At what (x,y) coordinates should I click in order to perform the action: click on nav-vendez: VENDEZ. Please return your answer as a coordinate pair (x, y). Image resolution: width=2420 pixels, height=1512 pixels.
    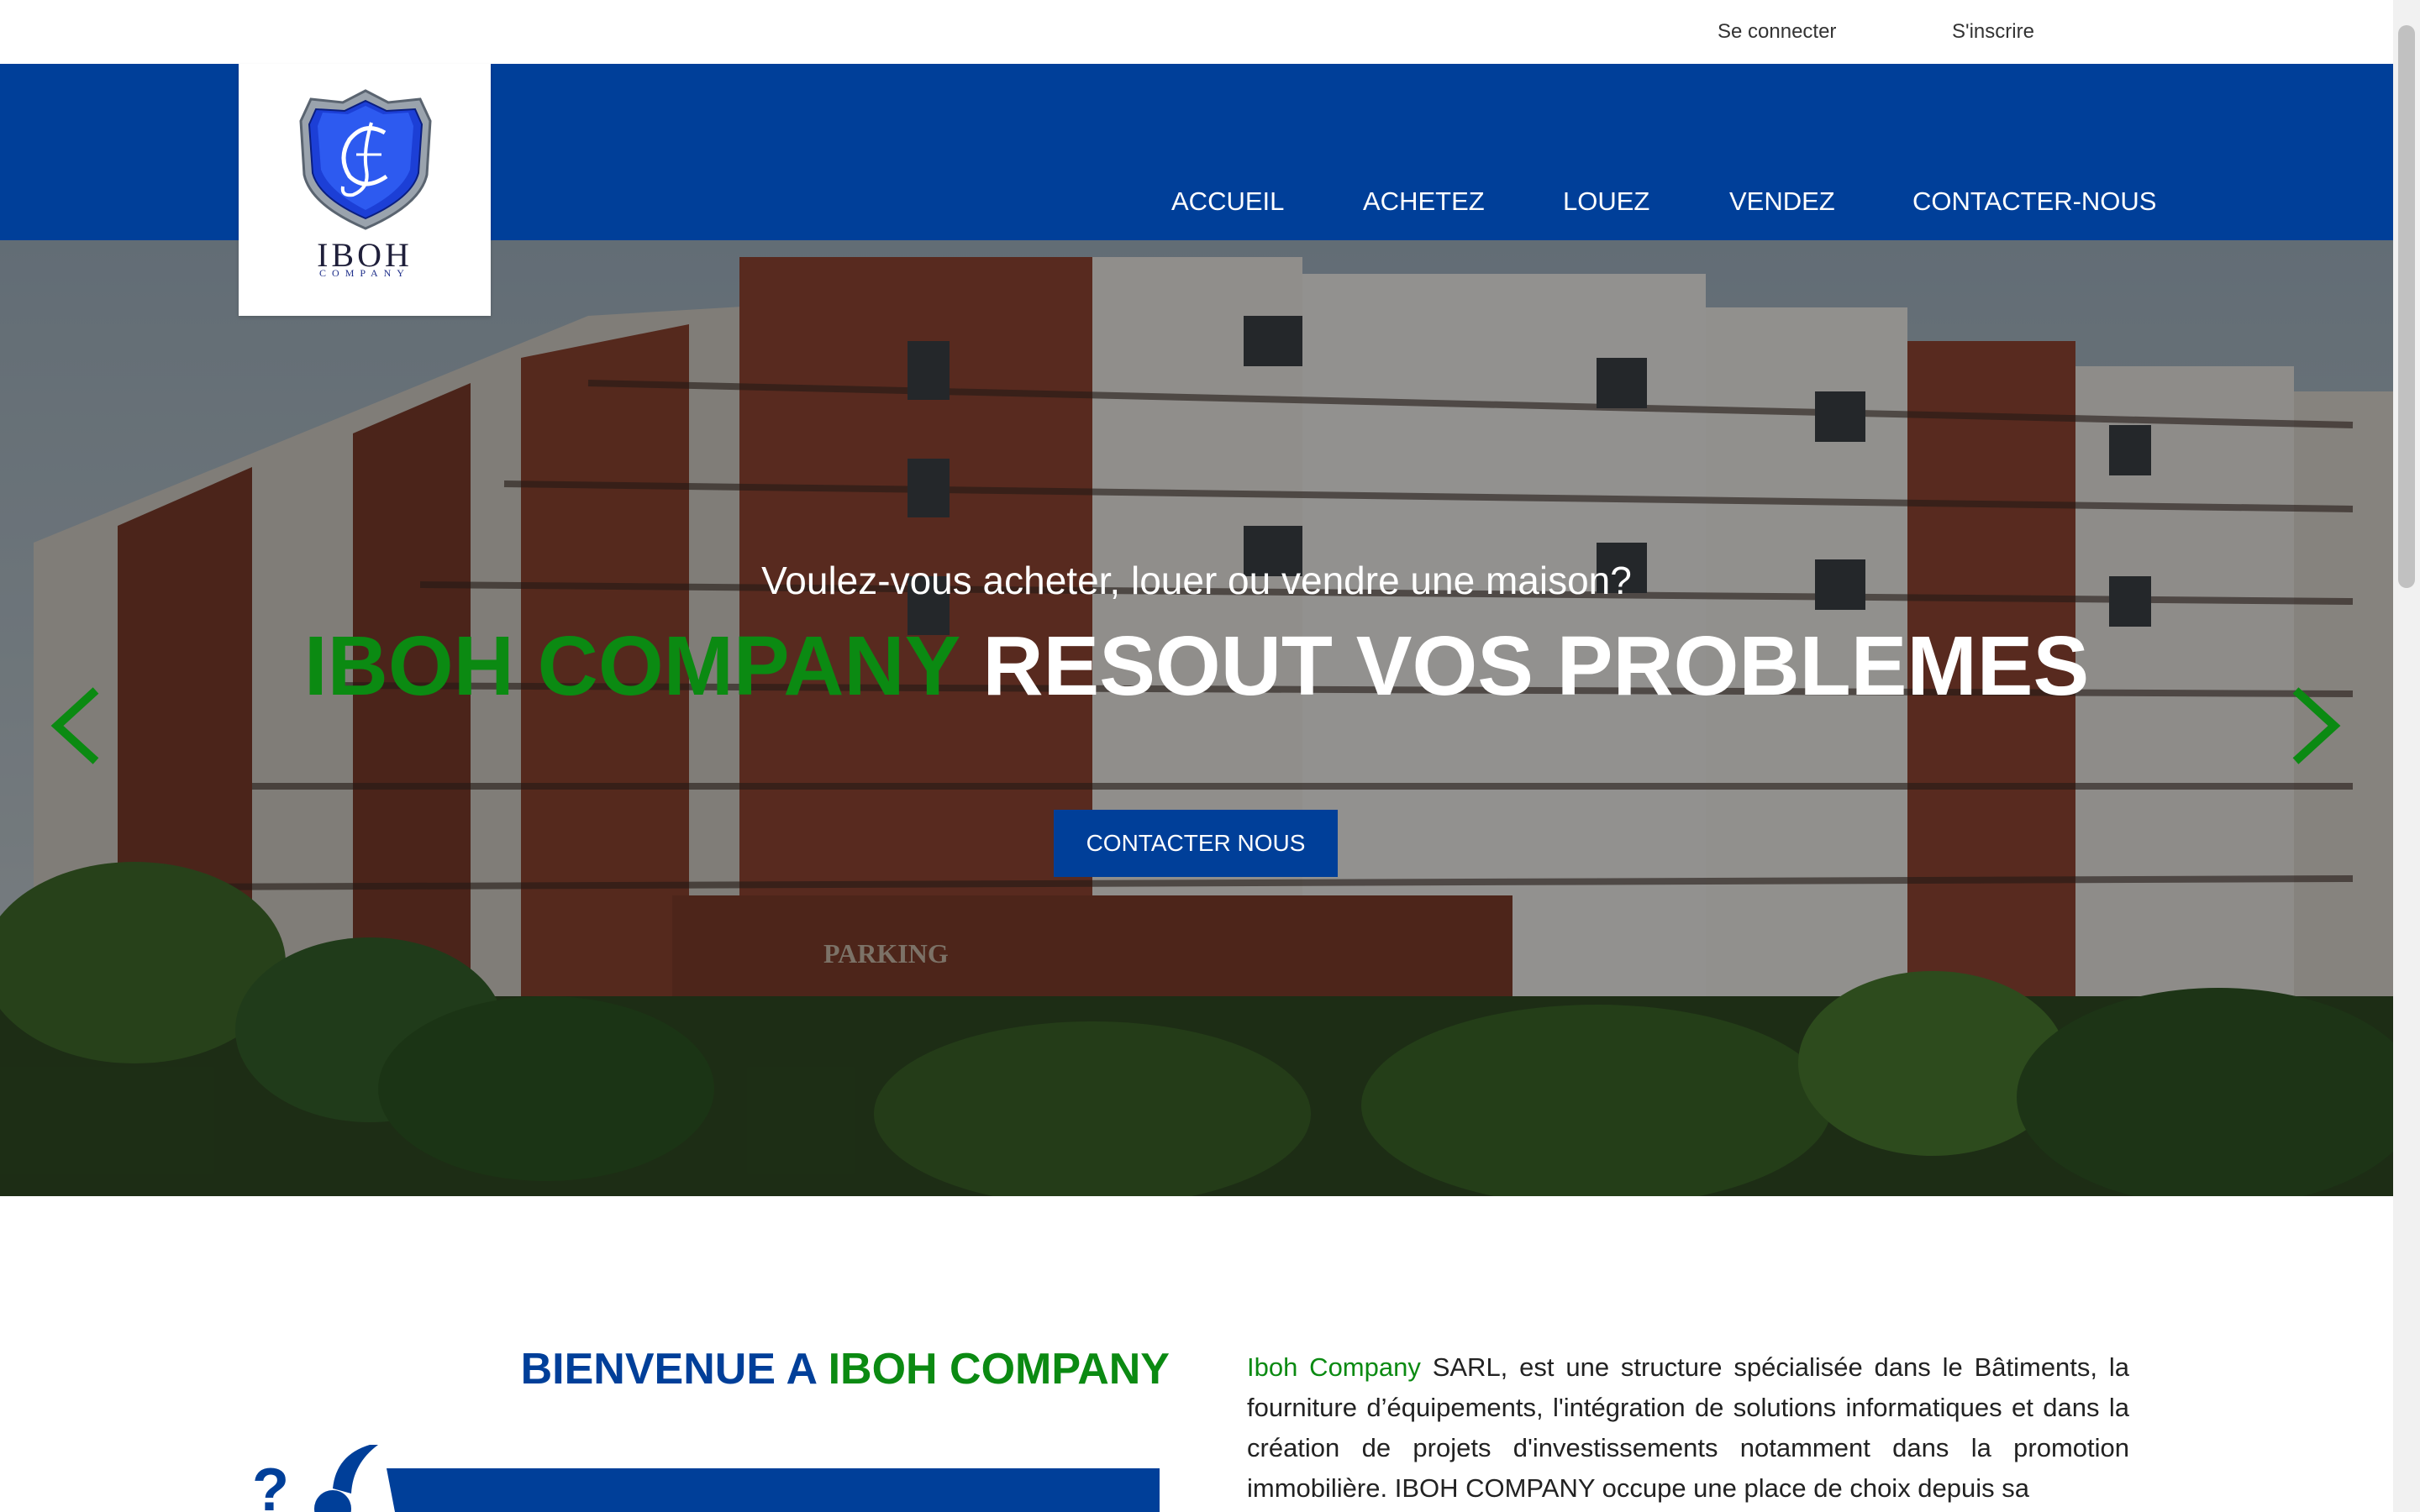
    Looking at the image, I should click on (1782, 201).